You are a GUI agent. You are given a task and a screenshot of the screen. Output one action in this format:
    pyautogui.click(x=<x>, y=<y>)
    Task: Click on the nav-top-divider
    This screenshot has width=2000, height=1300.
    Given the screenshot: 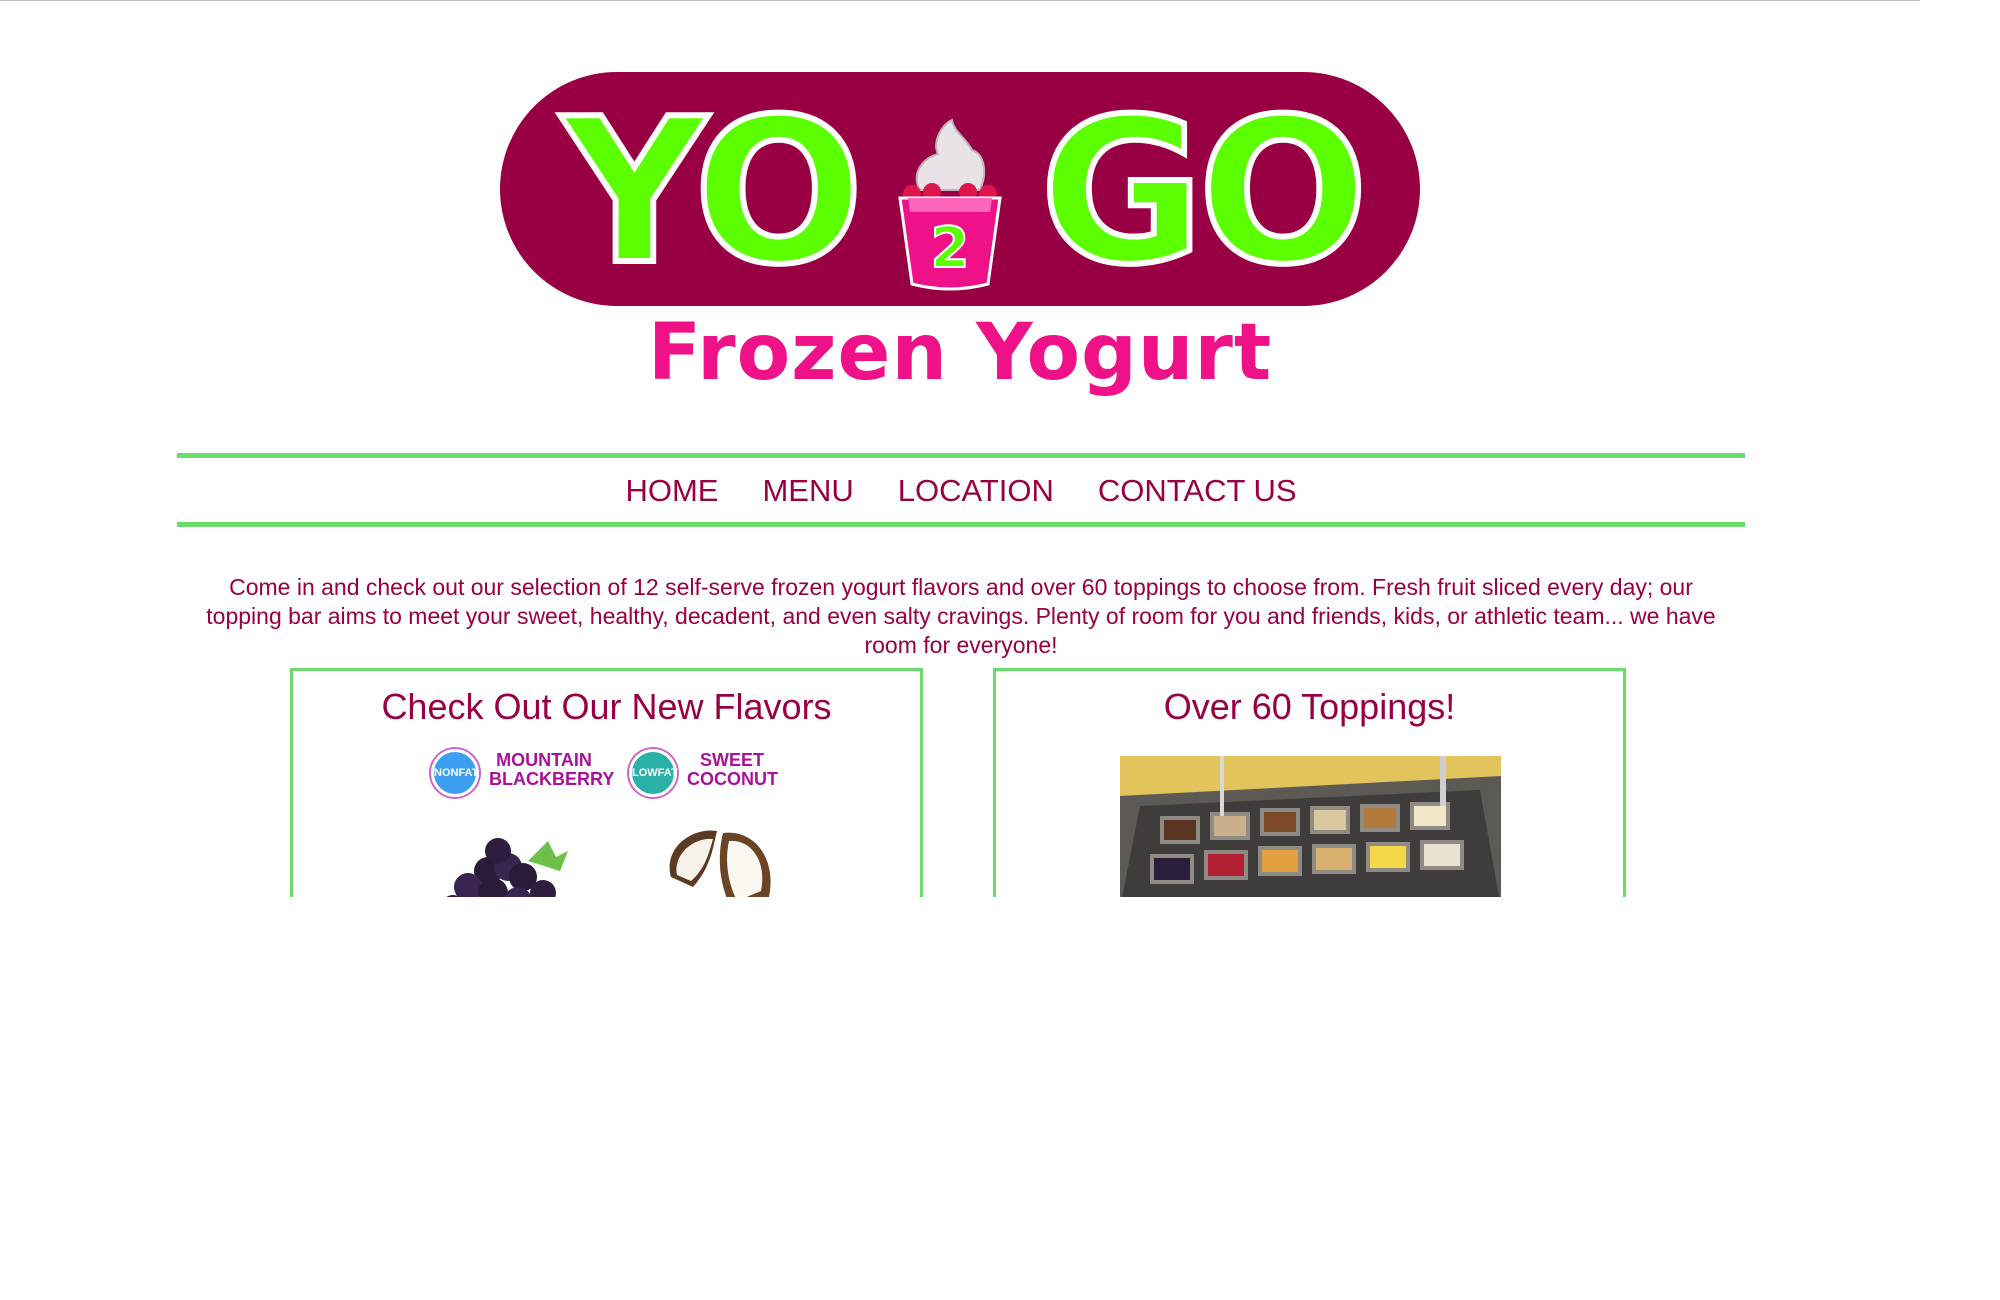 What is the action you would take?
    pyautogui.click(x=961, y=455)
    